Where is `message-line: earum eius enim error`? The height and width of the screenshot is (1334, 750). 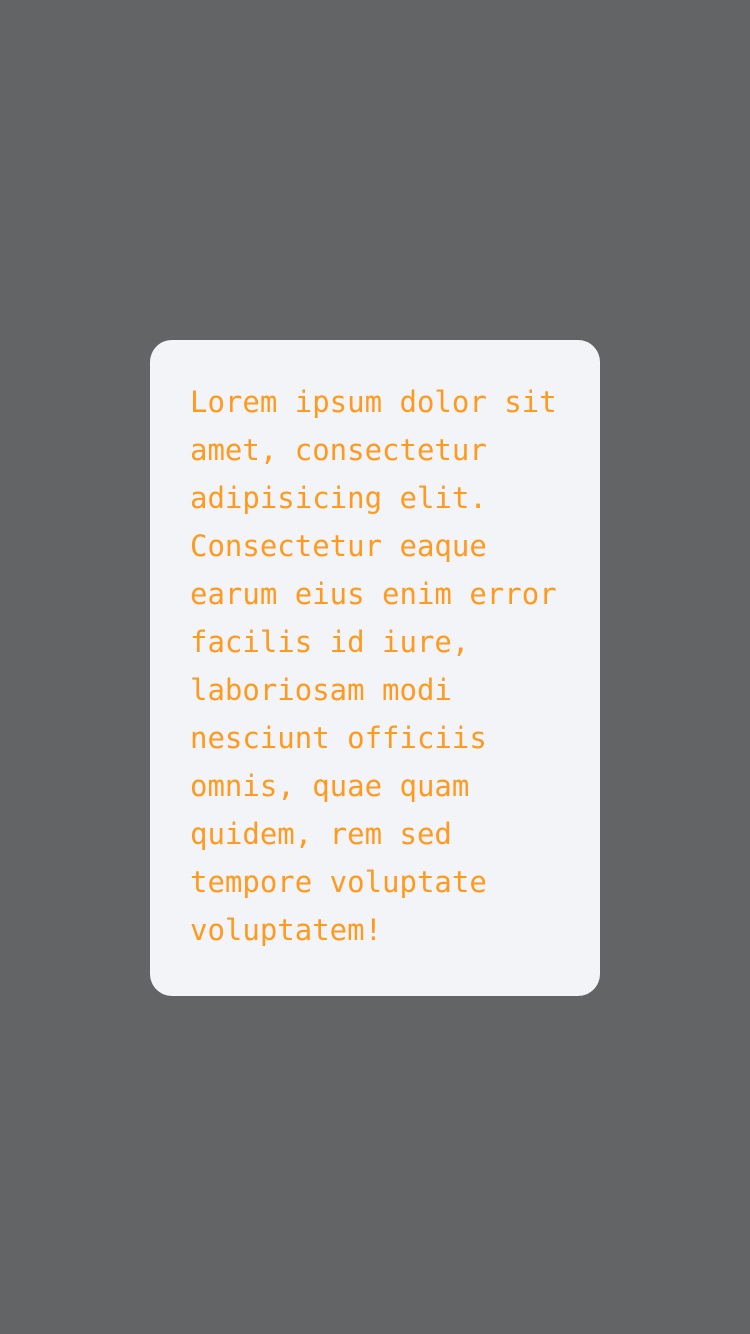
message-line: earum eius enim error is located at coordinates (373, 594).